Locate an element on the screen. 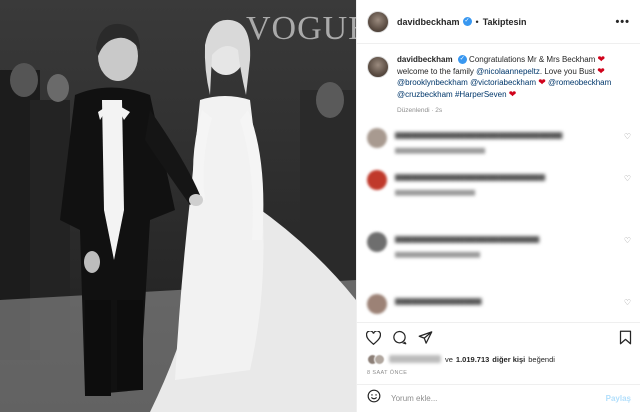 Image resolution: width=640 pixels, height=412 pixels. blurred-liker-name is located at coordinates (415, 359).